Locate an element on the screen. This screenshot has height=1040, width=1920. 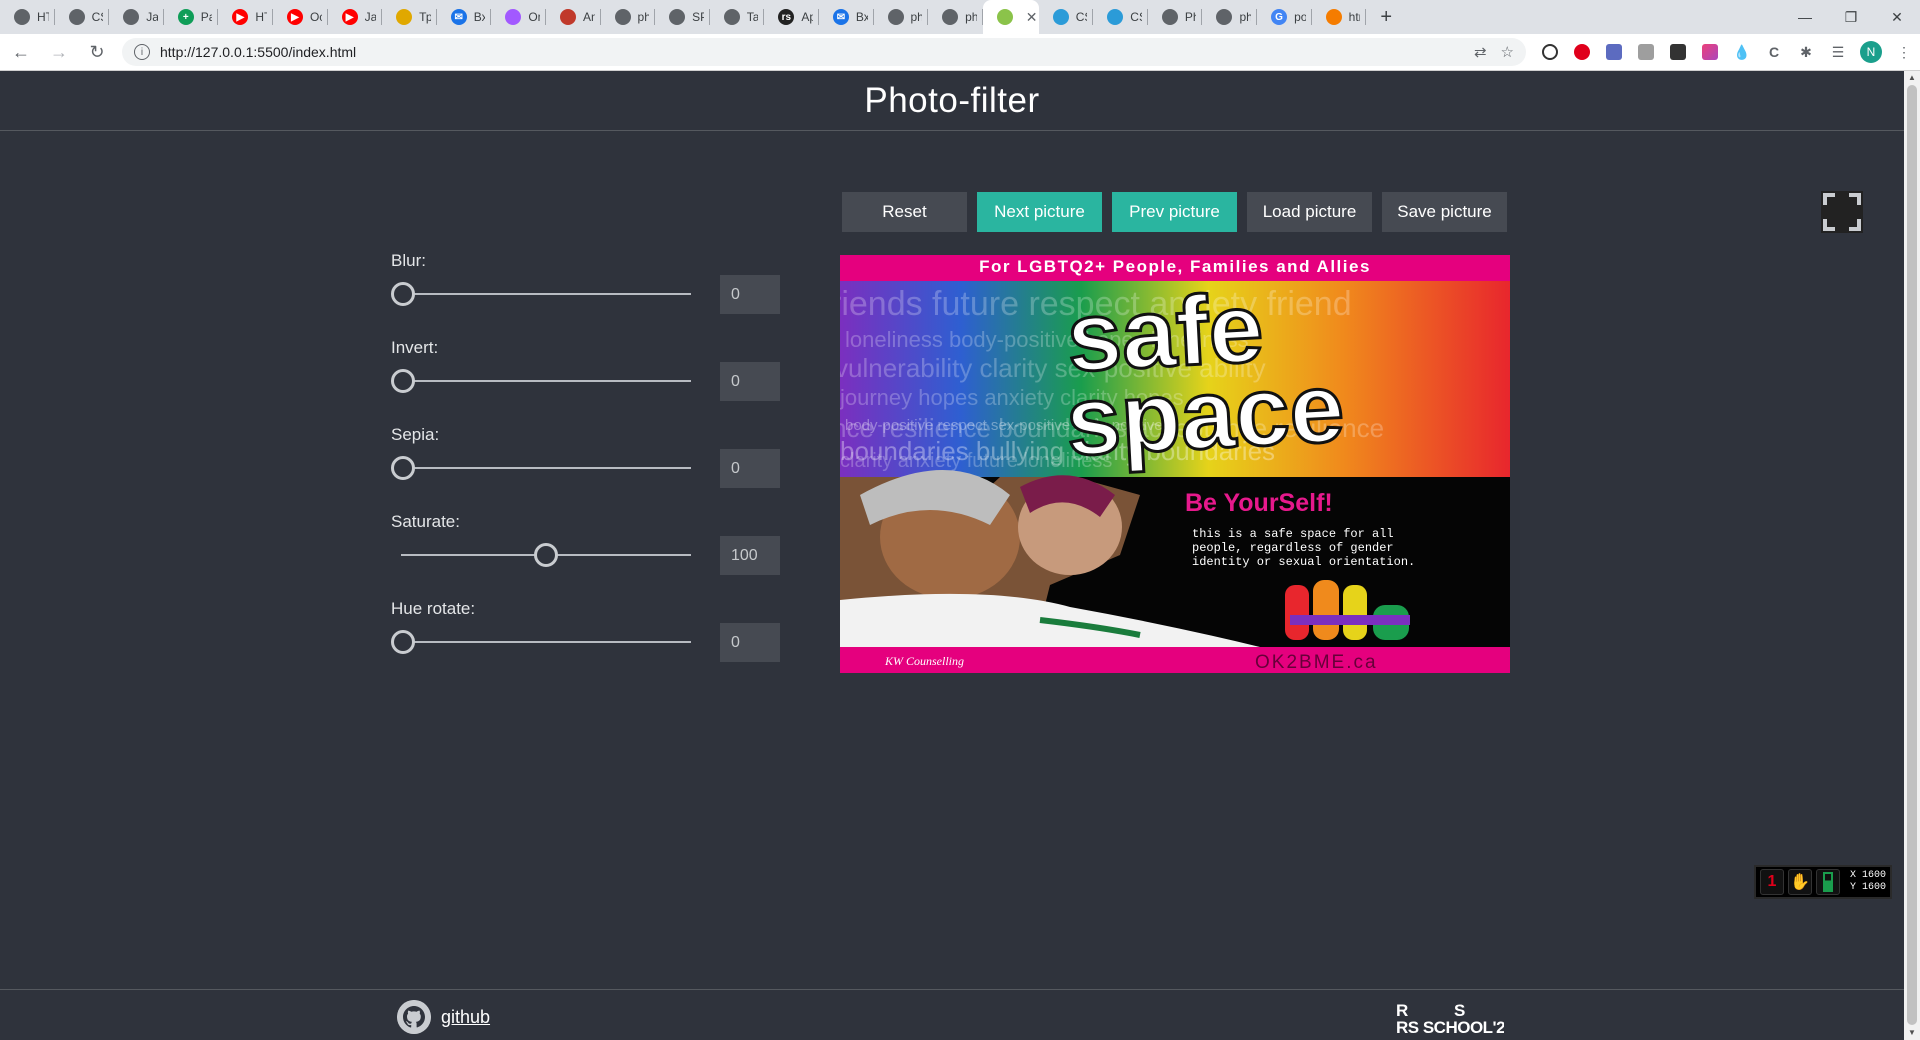
close-window-icon: ✕ is located at coordinates (1897, 17).